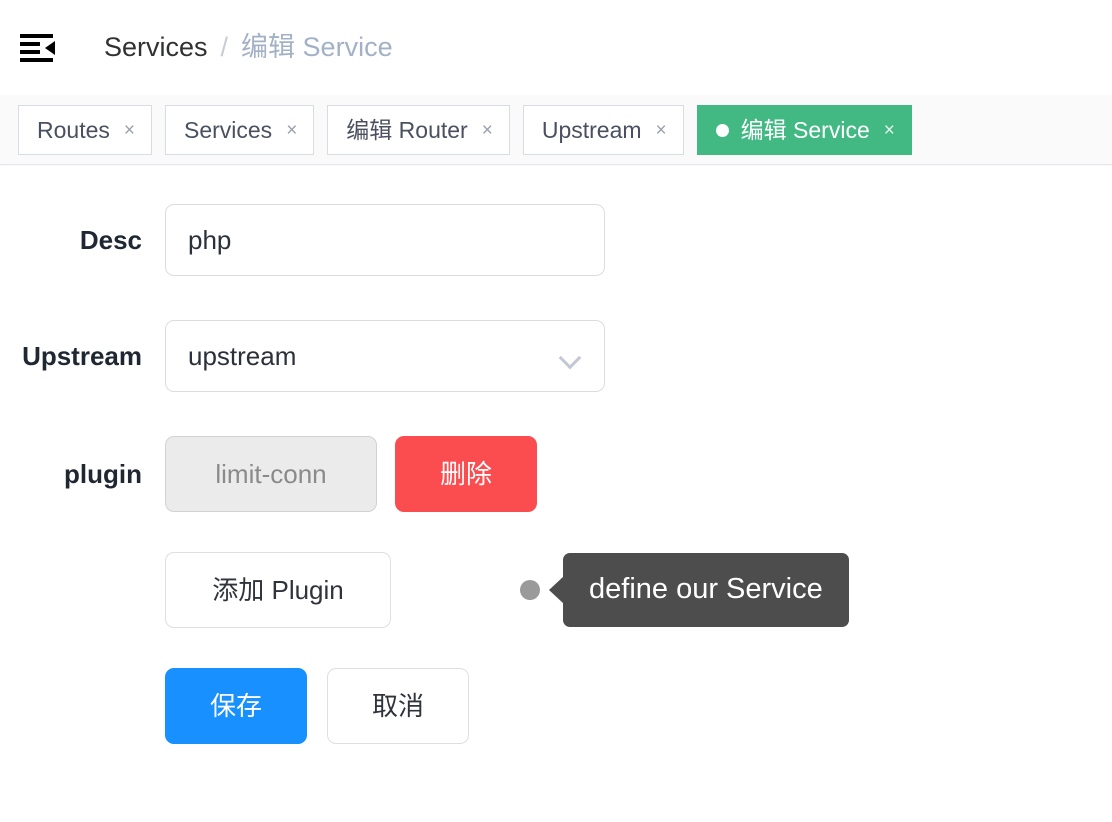  I want to click on tab-label: 编辑 Service, so click(805, 129).